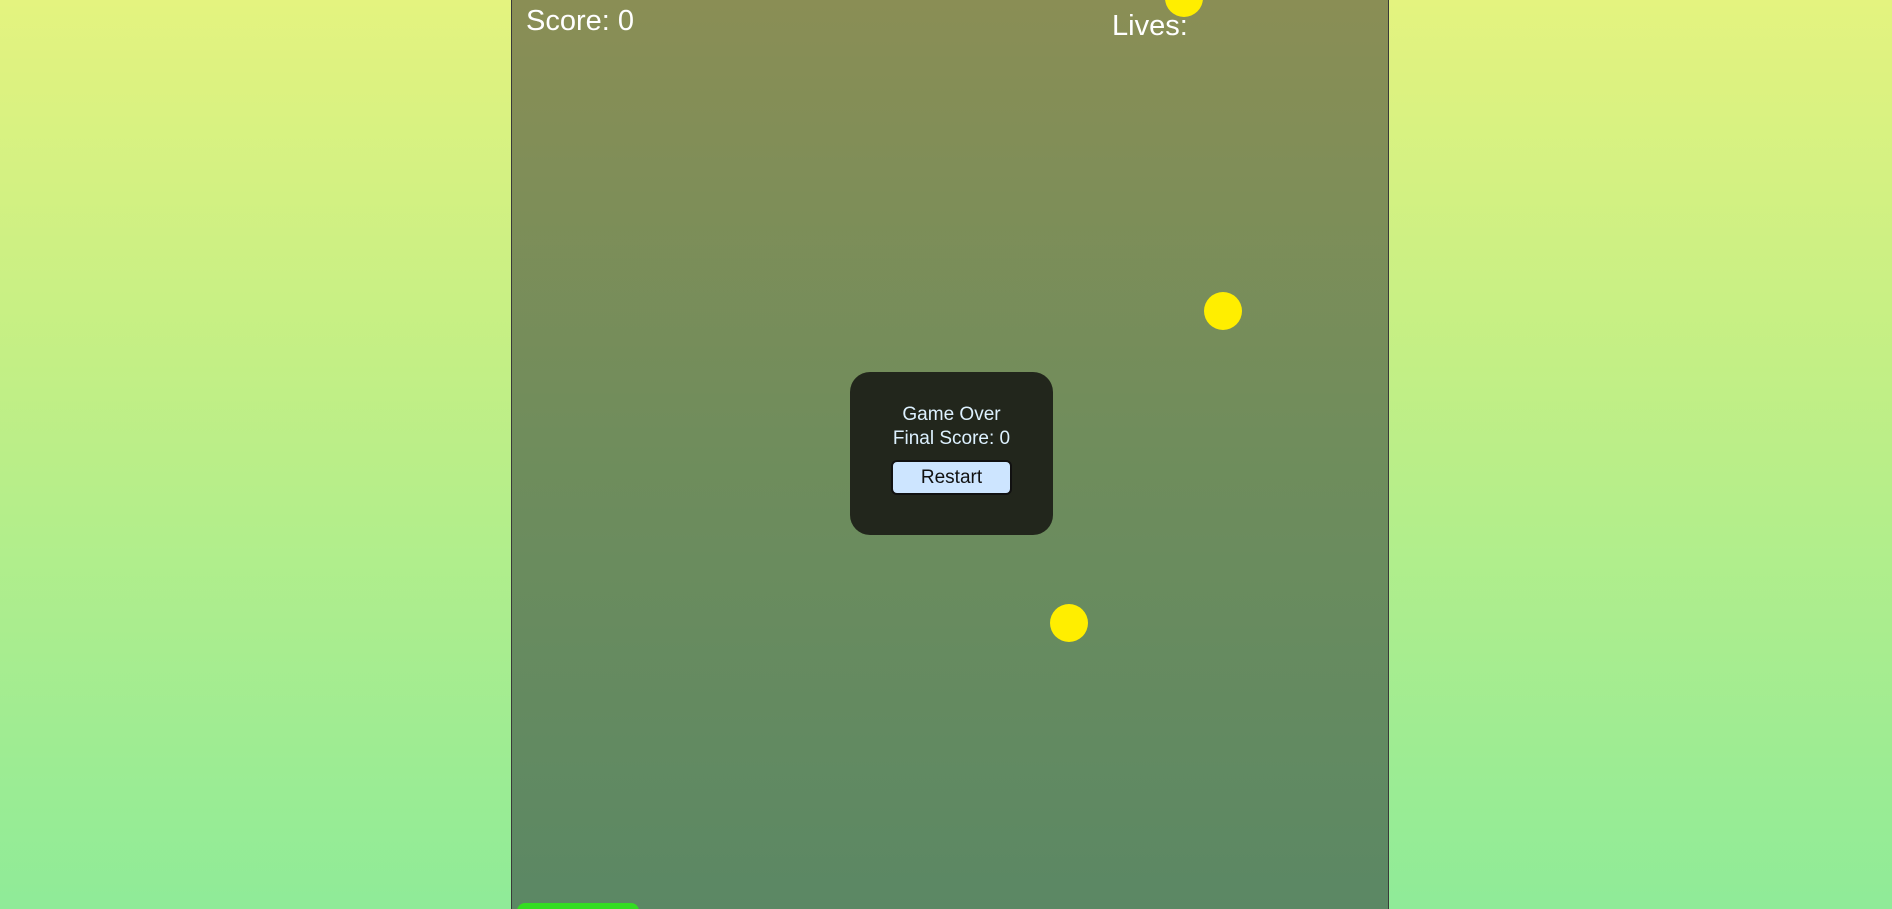 Image resolution: width=1892 pixels, height=909 pixels. What do you see at coordinates (578, 906) in the screenshot?
I see `player-paddle` at bounding box center [578, 906].